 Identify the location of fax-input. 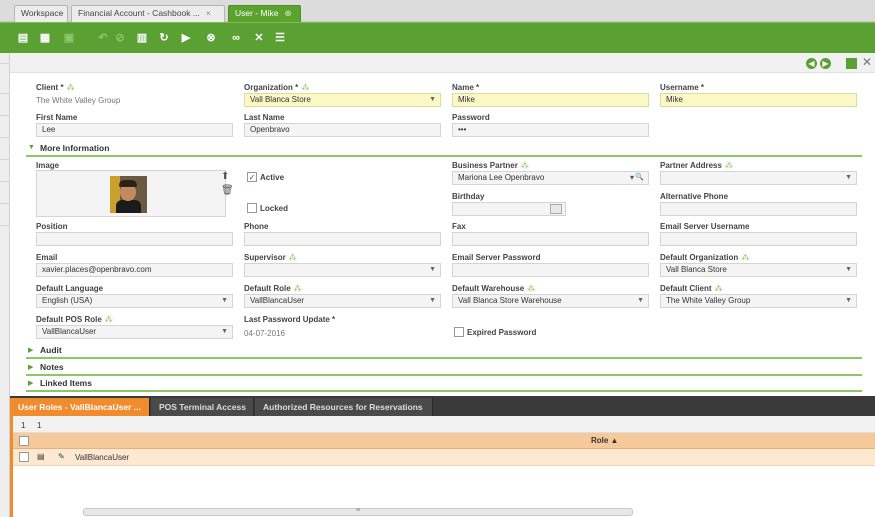
(550, 239).